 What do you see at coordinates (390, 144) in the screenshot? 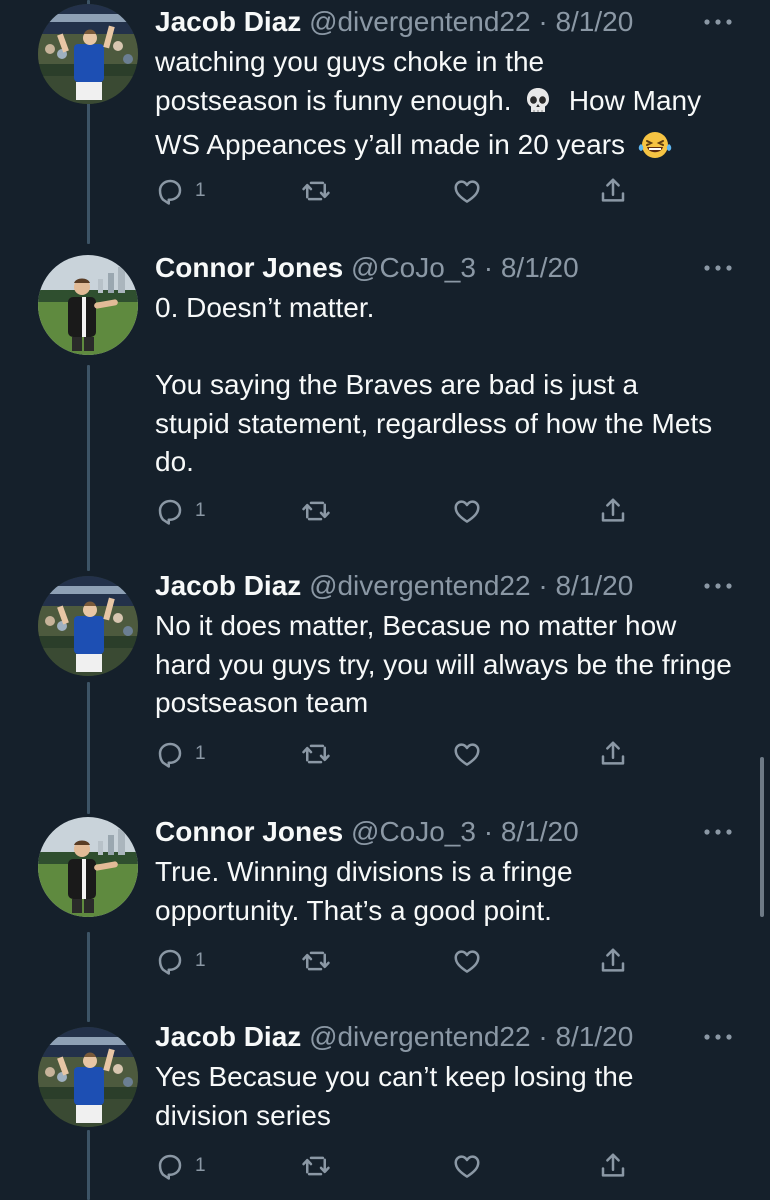
I see `tweet-text-segment: WS Appeances y’all made in 20 years` at bounding box center [390, 144].